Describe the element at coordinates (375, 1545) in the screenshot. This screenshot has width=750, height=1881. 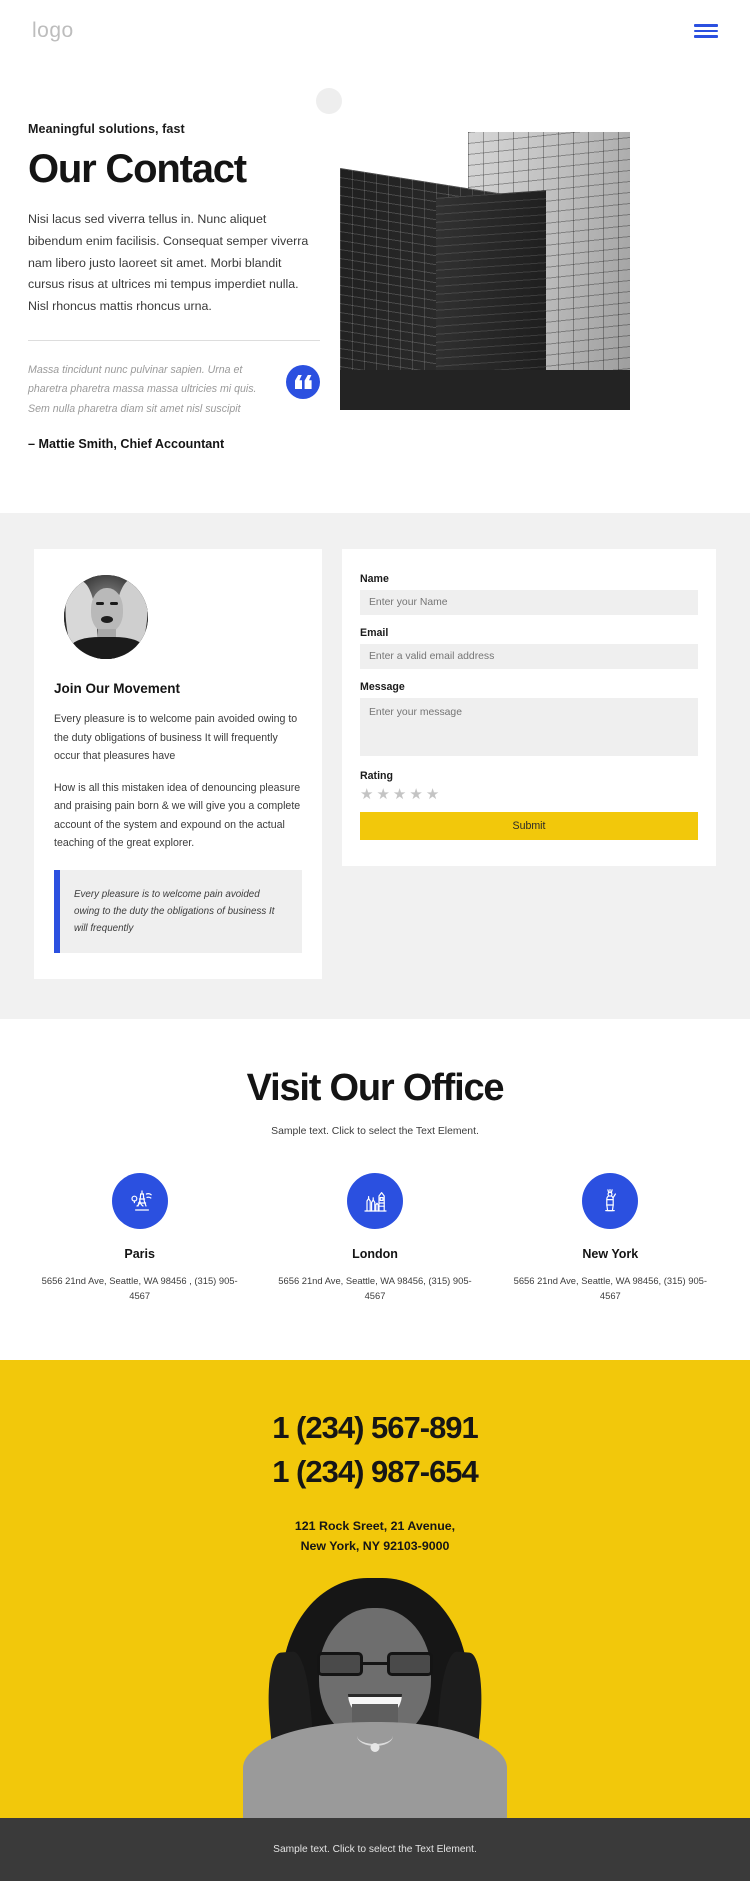
I see `cta-address-line-2: New York, NY 92103-9000` at that location.